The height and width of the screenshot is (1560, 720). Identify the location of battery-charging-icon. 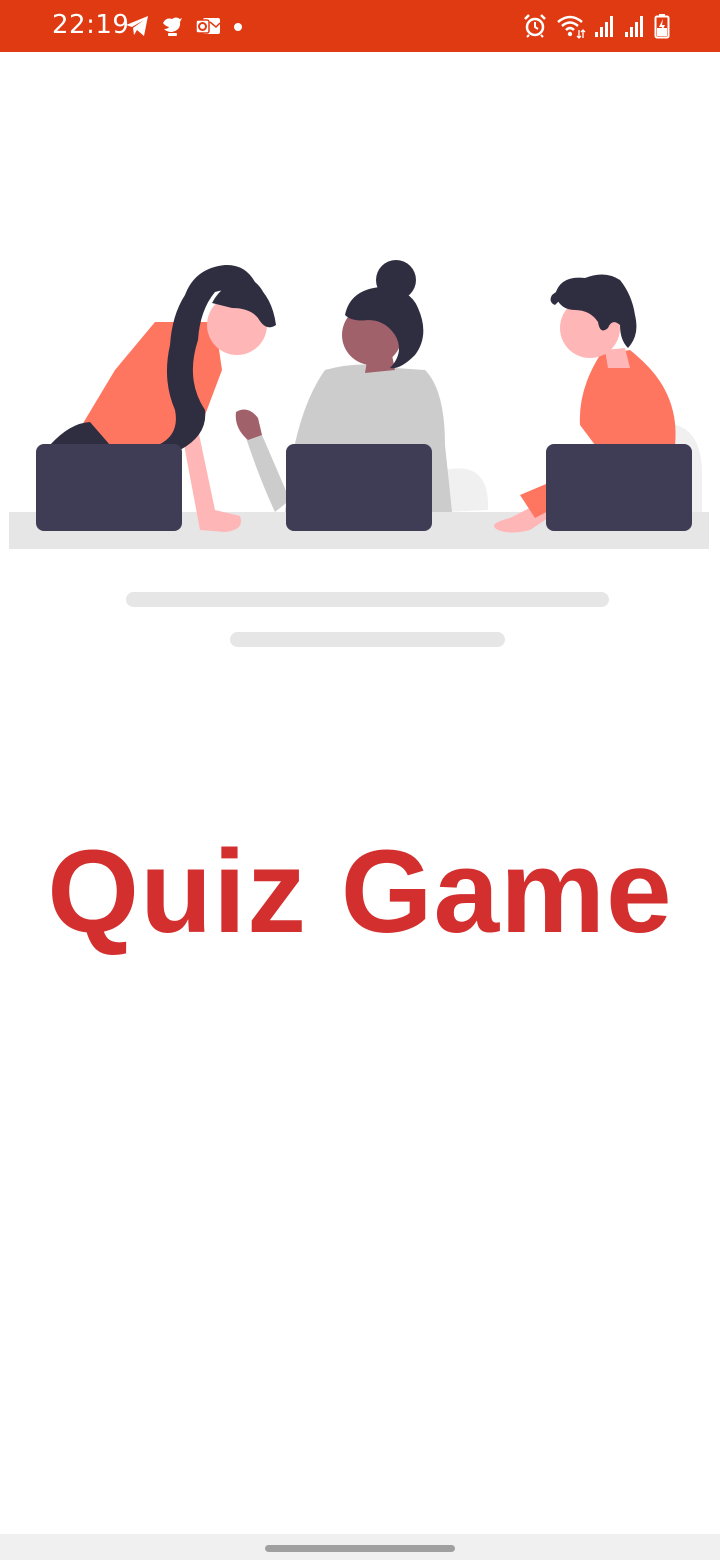
(662, 26).